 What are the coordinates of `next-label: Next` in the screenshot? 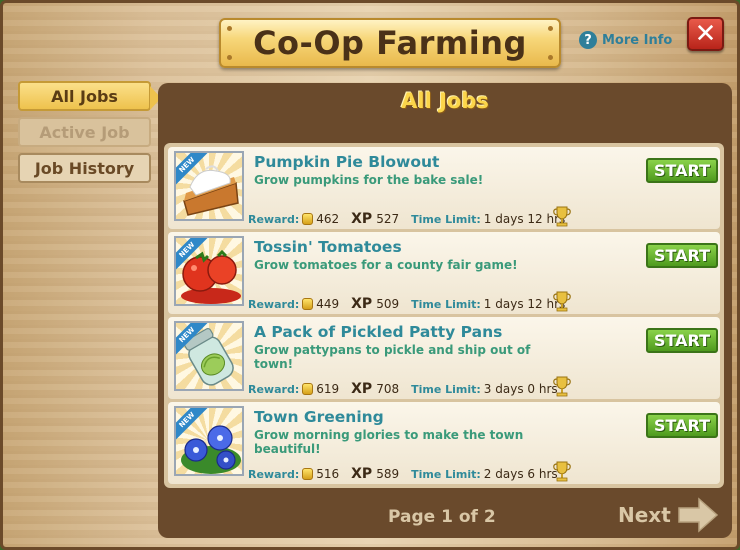 It's located at (644, 515).